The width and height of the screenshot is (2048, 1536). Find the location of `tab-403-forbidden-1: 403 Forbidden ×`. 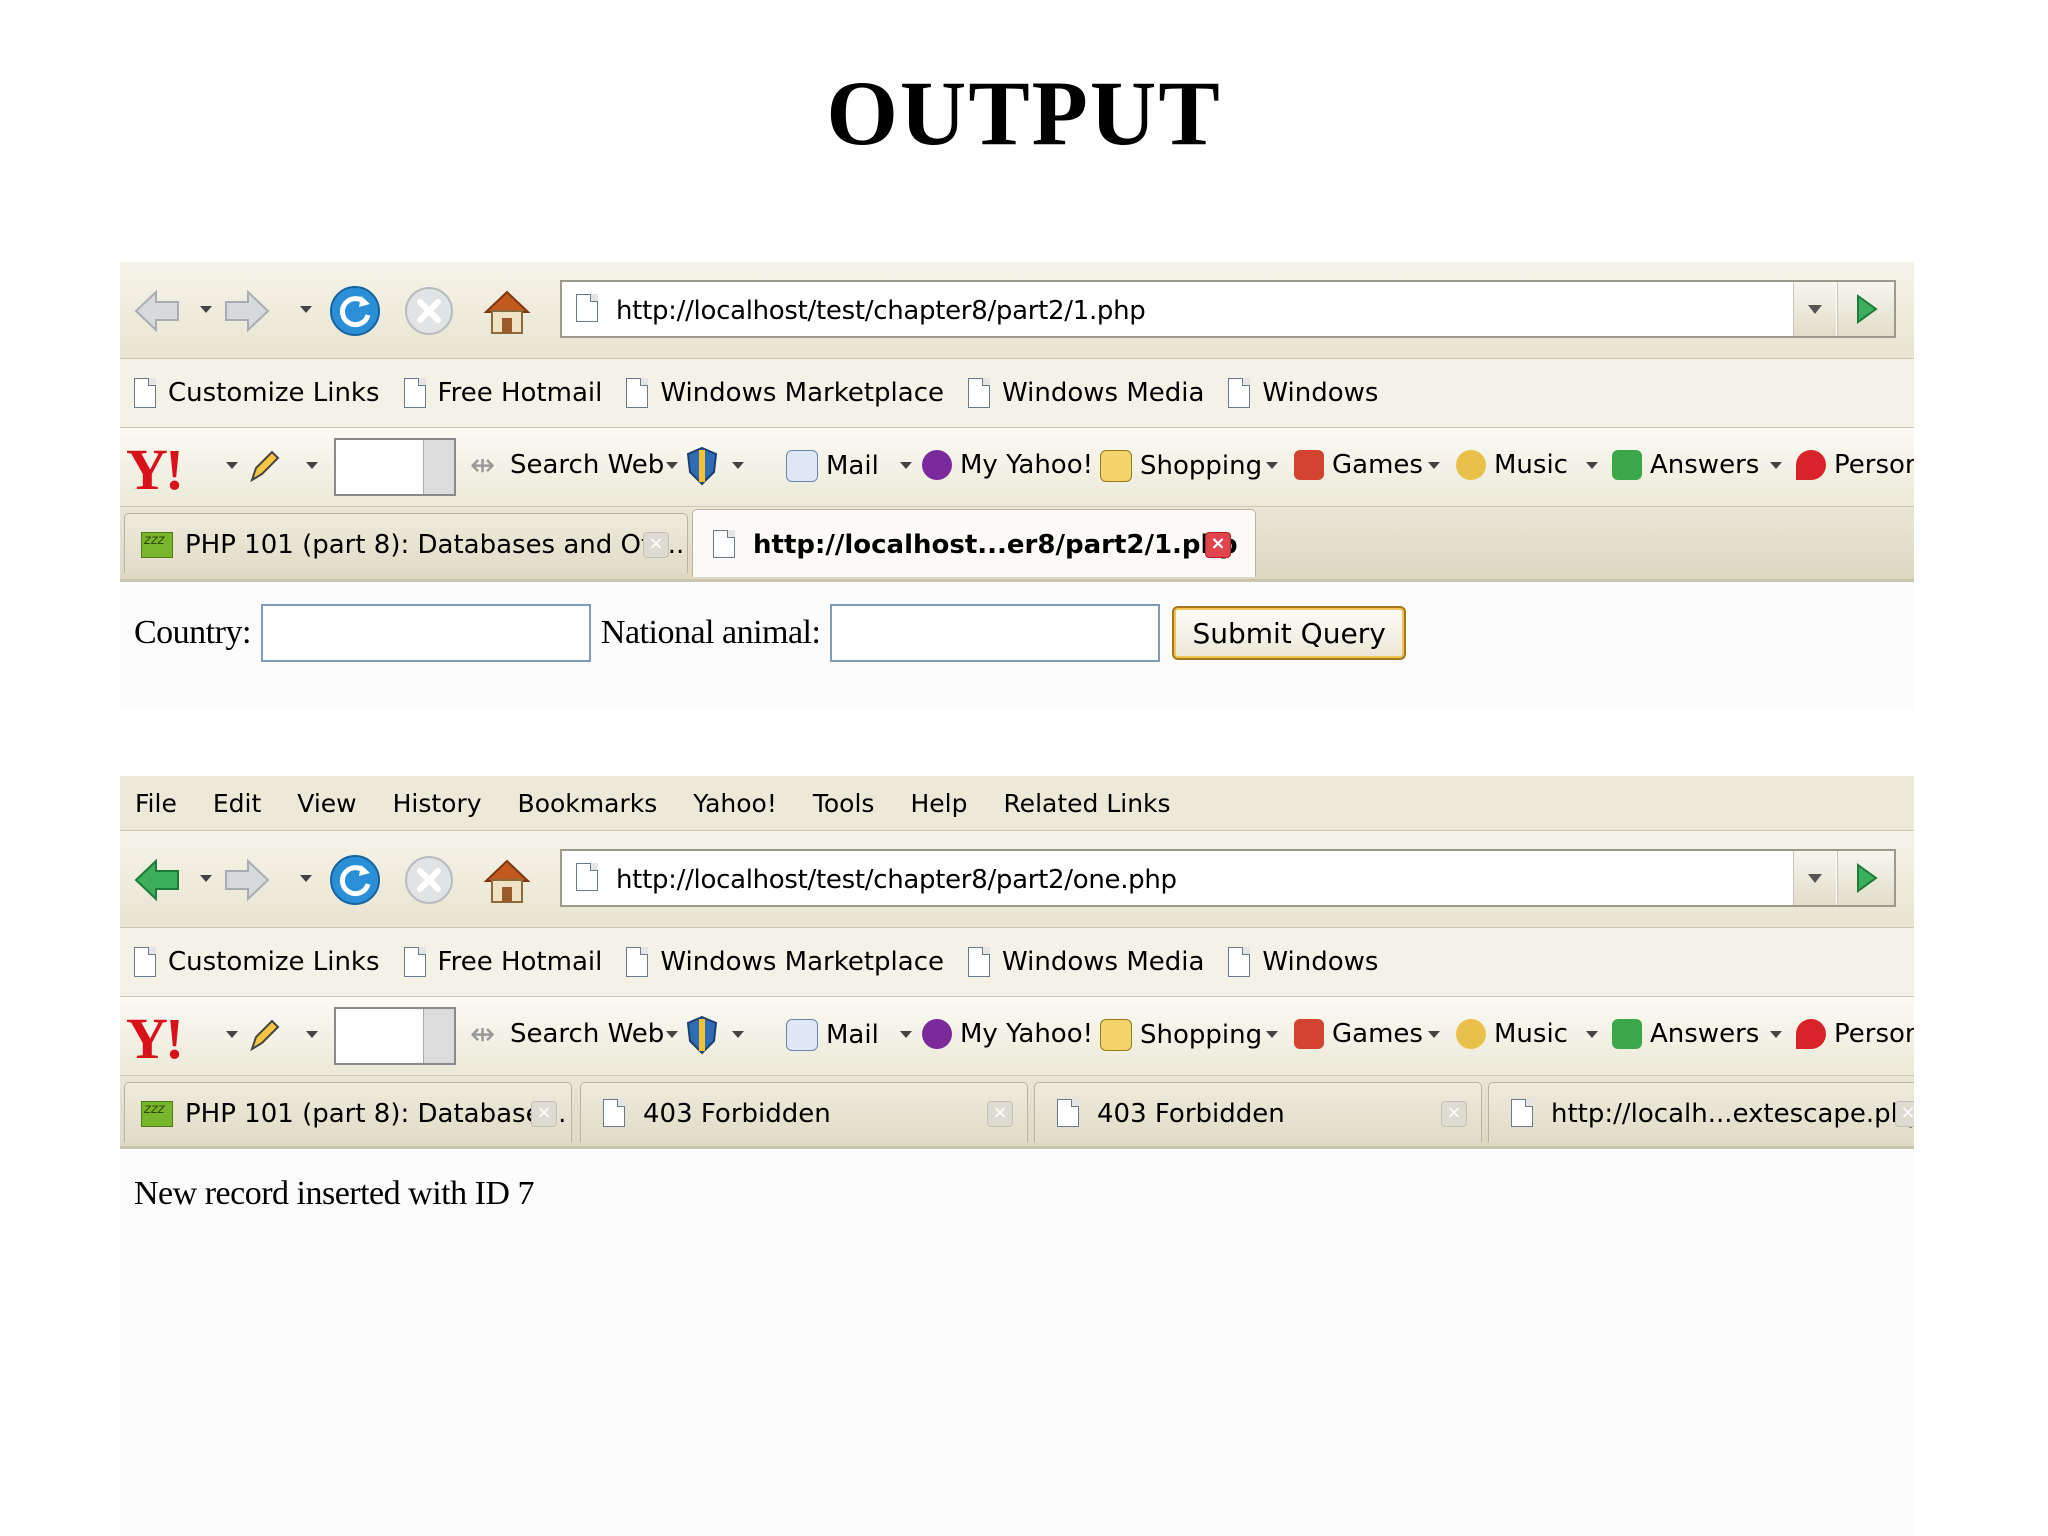

tab-403-forbidden-1: 403 Forbidden × is located at coordinates (804, 1112).